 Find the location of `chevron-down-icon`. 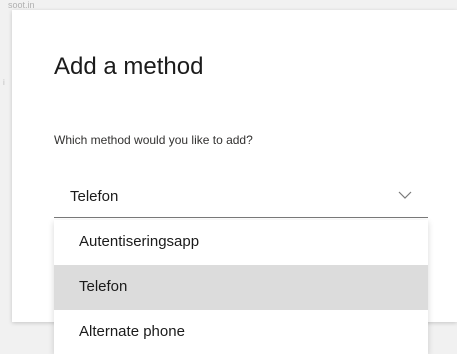

chevron-down-icon is located at coordinates (405, 195).